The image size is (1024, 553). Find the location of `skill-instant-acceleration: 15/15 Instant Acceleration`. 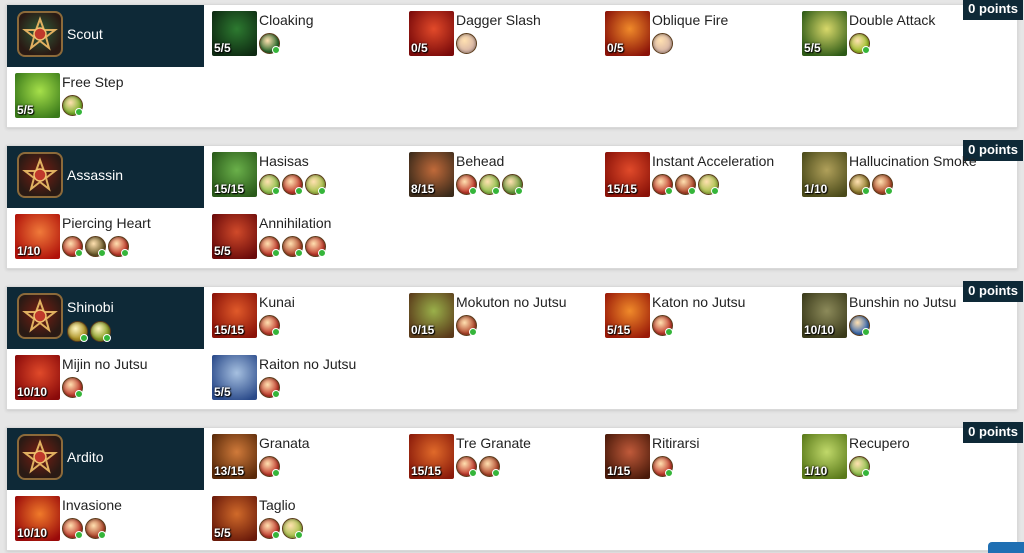

skill-instant-acceleration: 15/15 Instant Acceleration is located at coordinates (703, 180).